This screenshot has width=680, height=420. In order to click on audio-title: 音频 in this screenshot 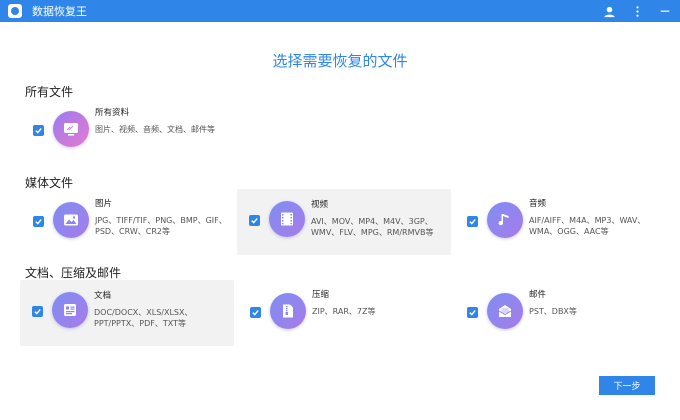, I will do `click(538, 204)`.